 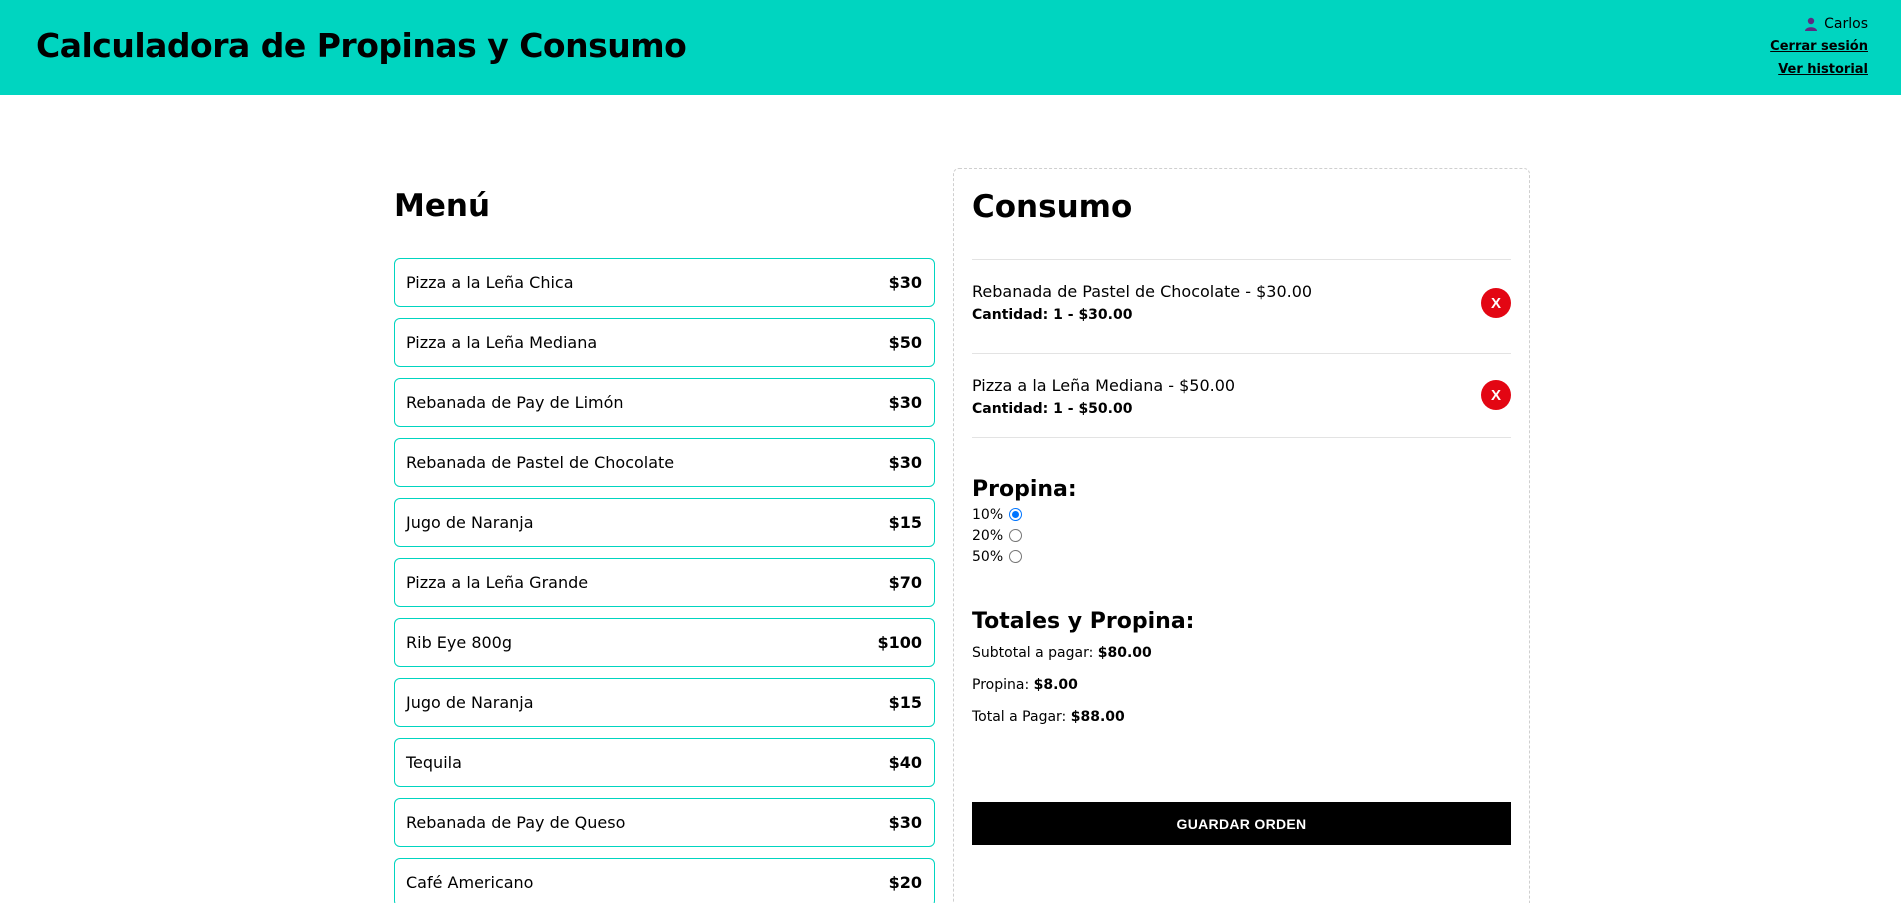 I want to click on menu-item-price: $50, so click(x=905, y=342).